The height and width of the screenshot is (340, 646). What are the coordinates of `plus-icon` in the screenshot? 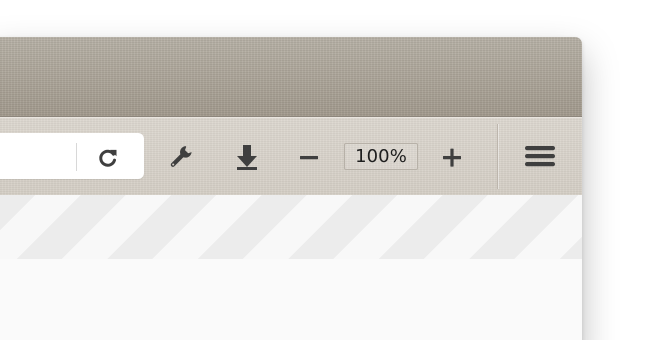 It's located at (452, 157).